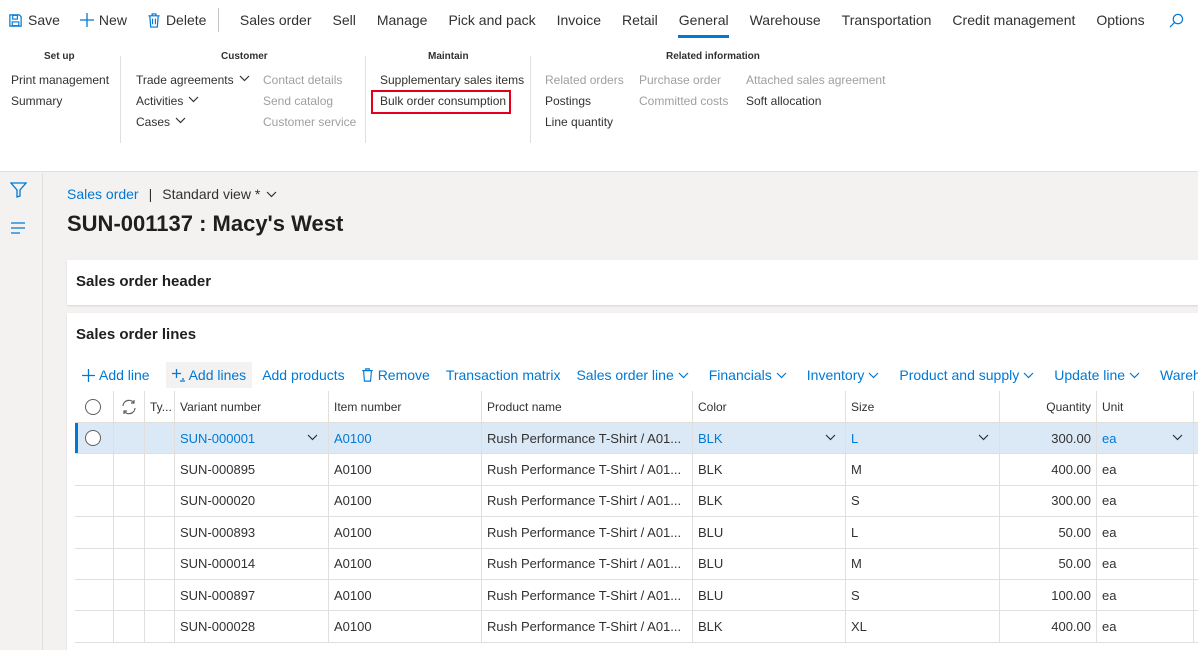  I want to click on left-rail, so click(21, 411).